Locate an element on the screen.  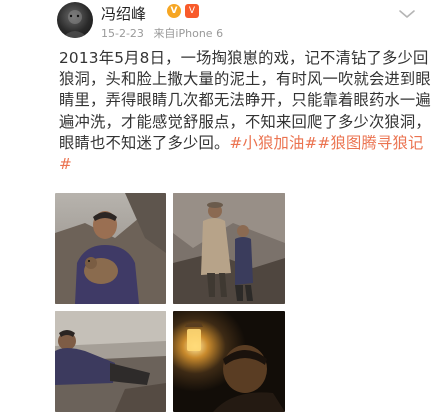
verified-badge-icon: V is located at coordinates (174, 11).